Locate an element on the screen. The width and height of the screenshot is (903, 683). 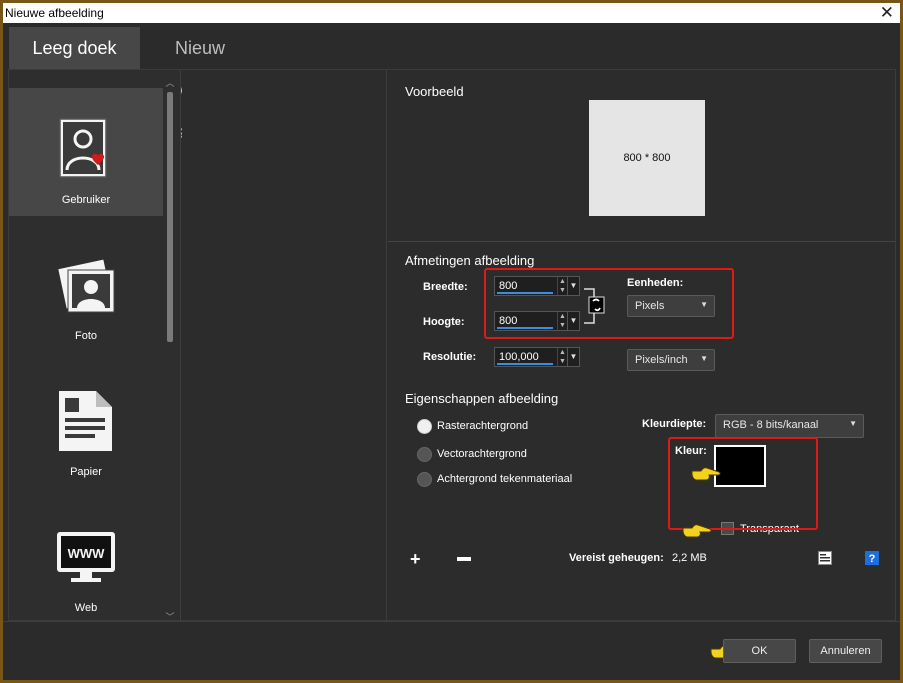
sidebar-item-gebruiker: Gebruiker is located at coordinates (86, 152).